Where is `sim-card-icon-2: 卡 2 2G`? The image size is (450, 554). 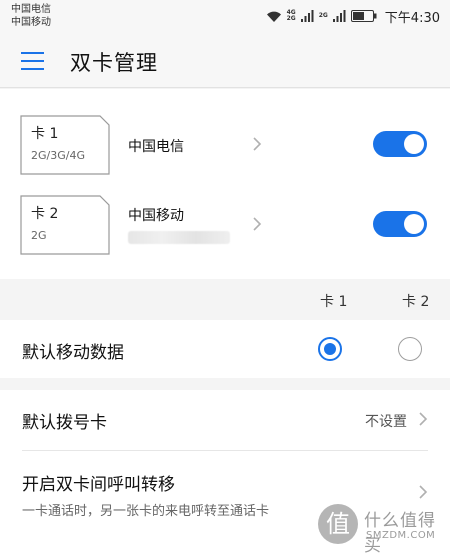 sim-card-icon-2: 卡 2 2G is located at coordinates (65, 225).